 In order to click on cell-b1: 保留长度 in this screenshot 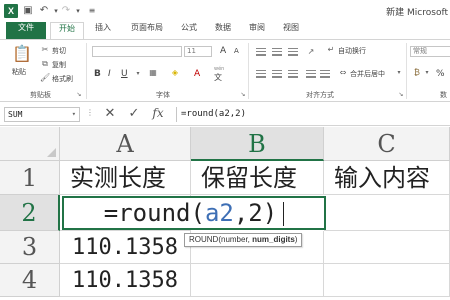, I will do `click(257, 178)`.